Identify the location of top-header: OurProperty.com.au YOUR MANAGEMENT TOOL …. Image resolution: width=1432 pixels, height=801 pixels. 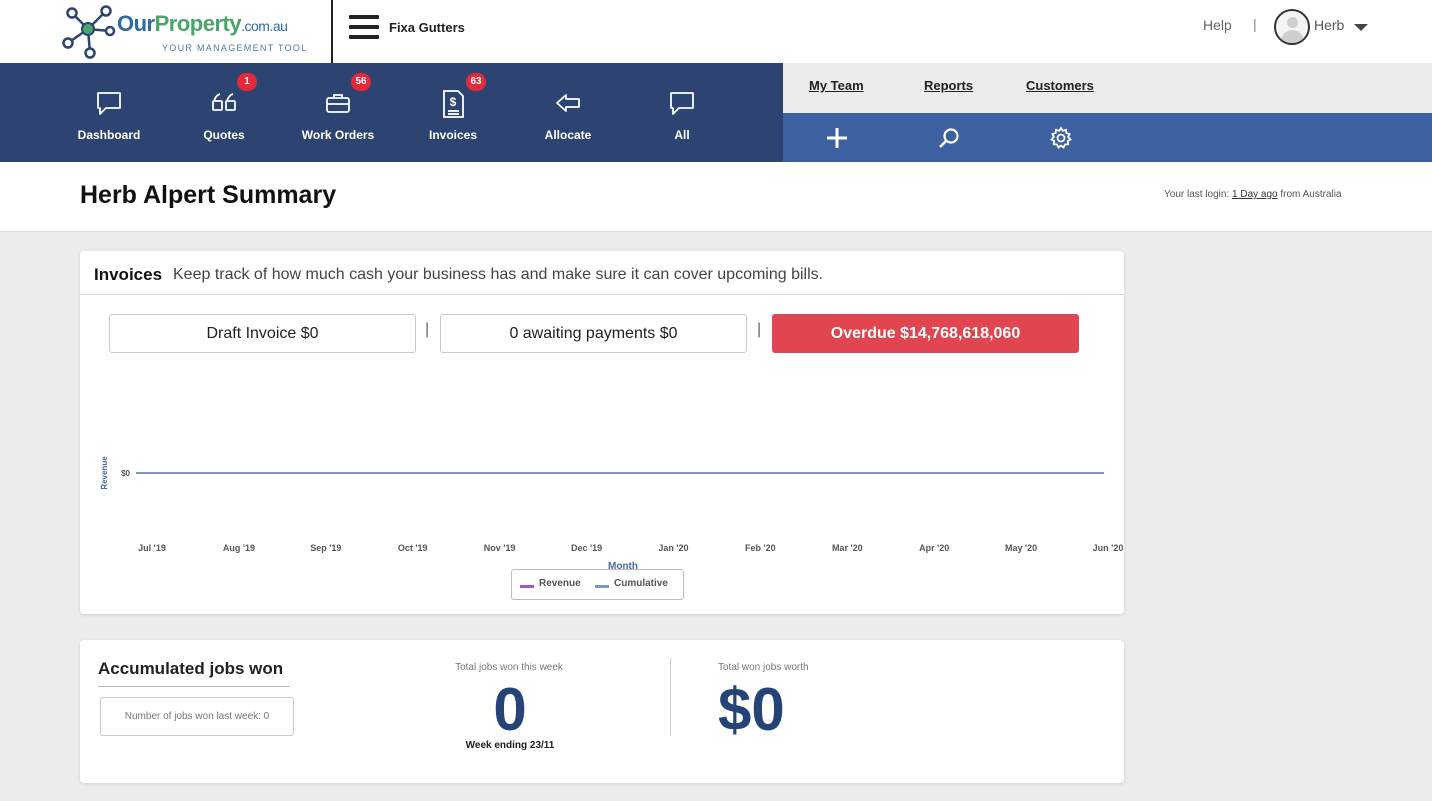
(716, 31).